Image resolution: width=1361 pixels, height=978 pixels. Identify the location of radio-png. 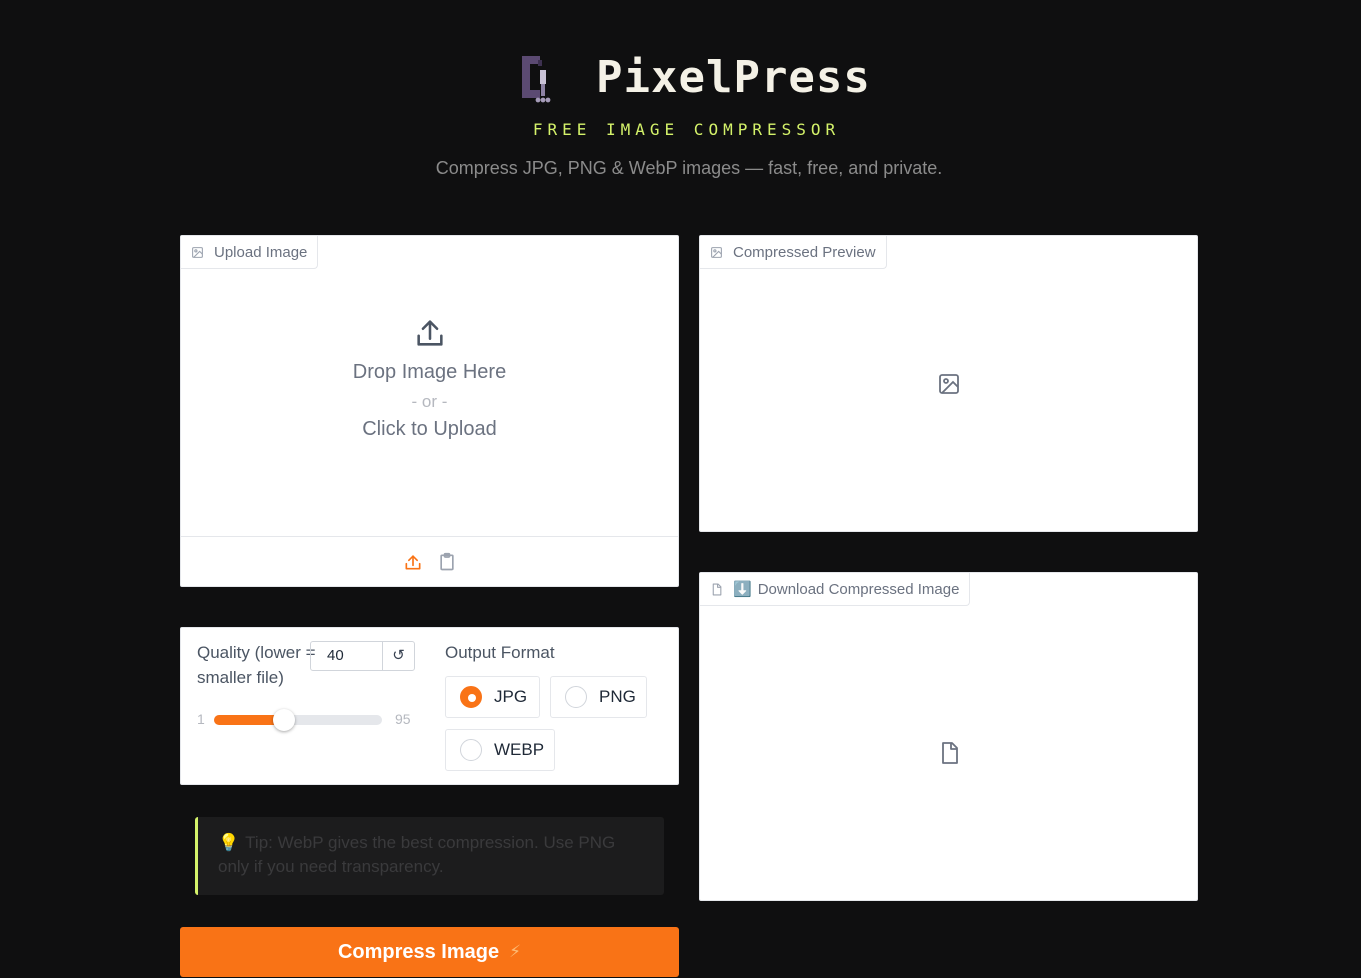
(576, 697).